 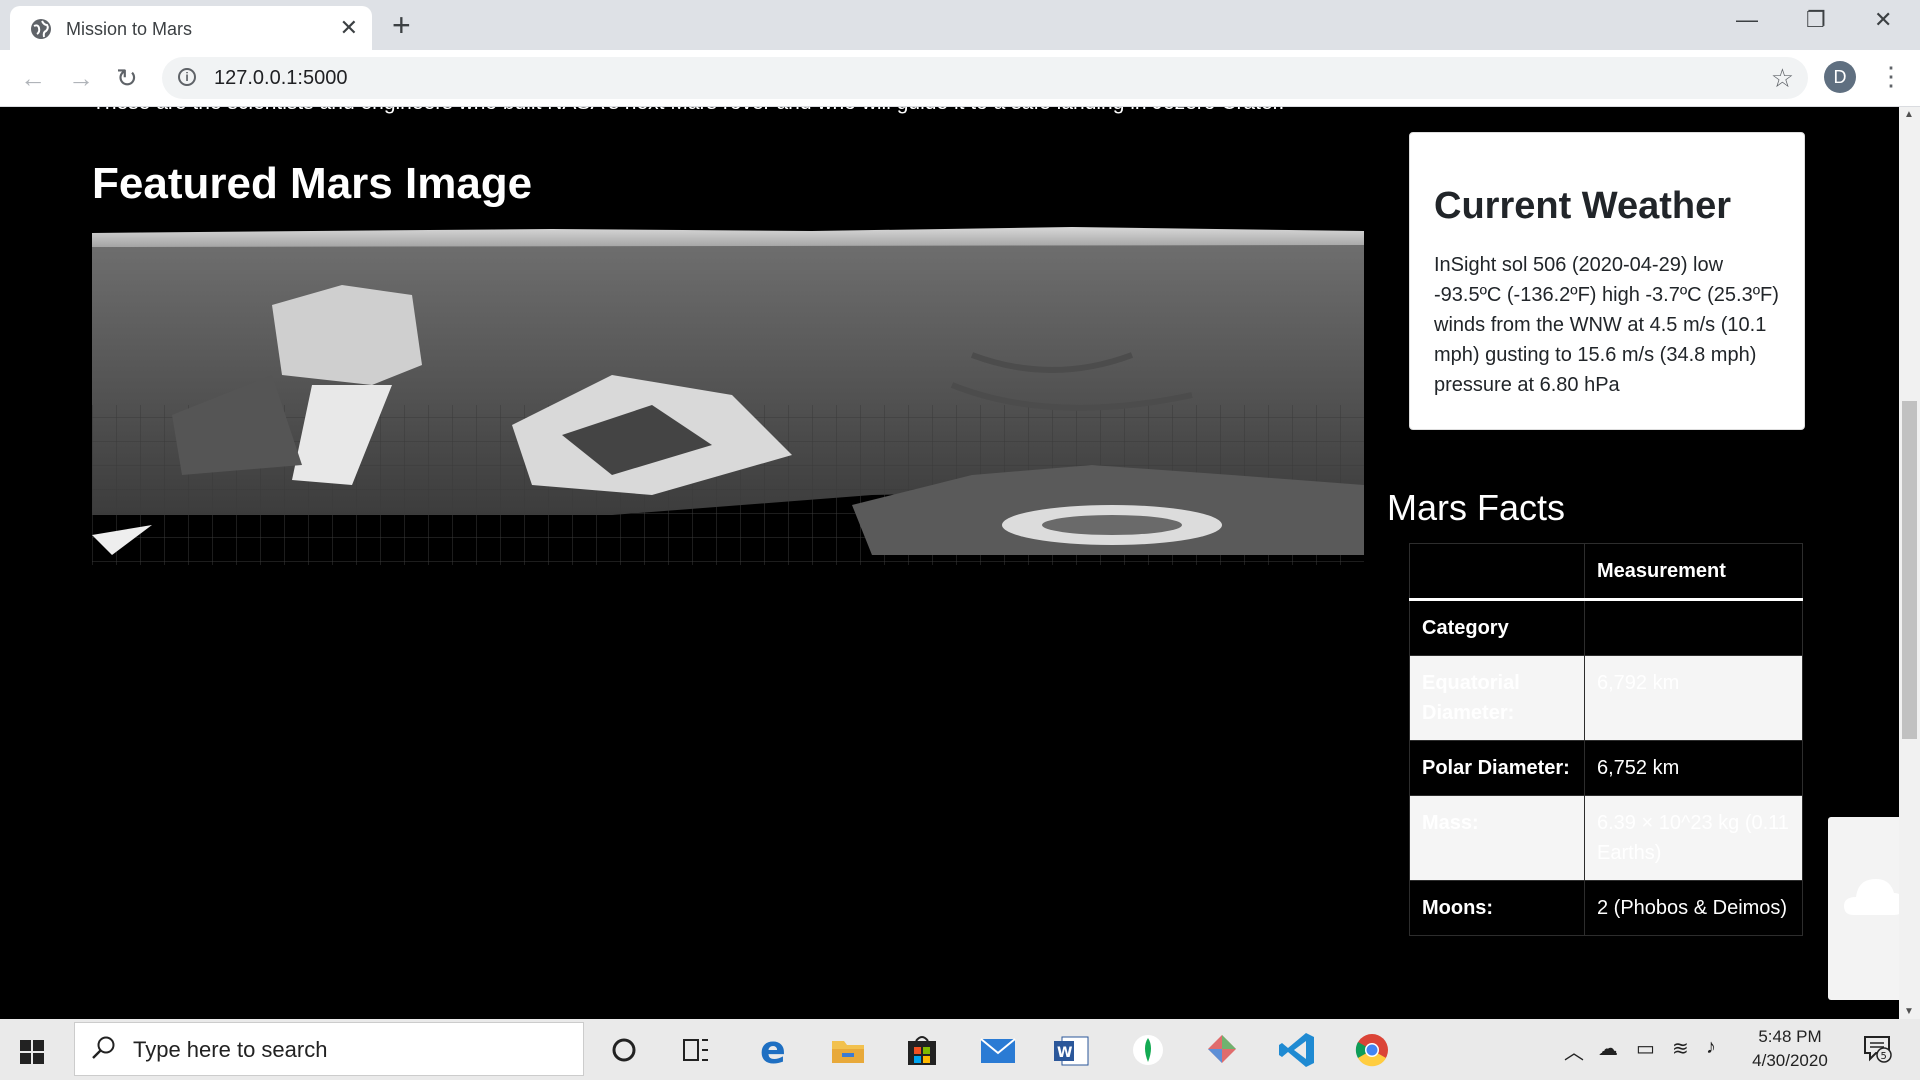 What do you see at coordinates (1497, 572) in the screenshot?
I see `table-header-cell` at bounding box center [1497, 572].